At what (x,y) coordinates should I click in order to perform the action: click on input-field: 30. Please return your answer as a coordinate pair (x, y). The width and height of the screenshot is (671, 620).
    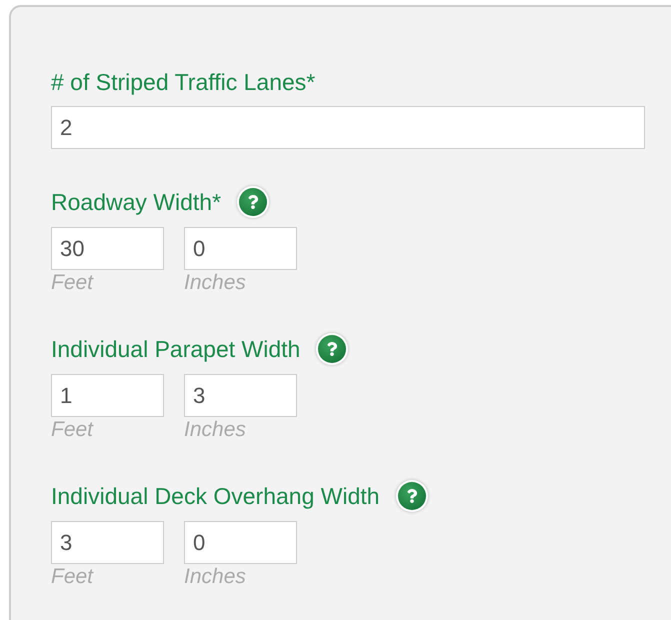
    Looking at the image, I should click on (107, 248).